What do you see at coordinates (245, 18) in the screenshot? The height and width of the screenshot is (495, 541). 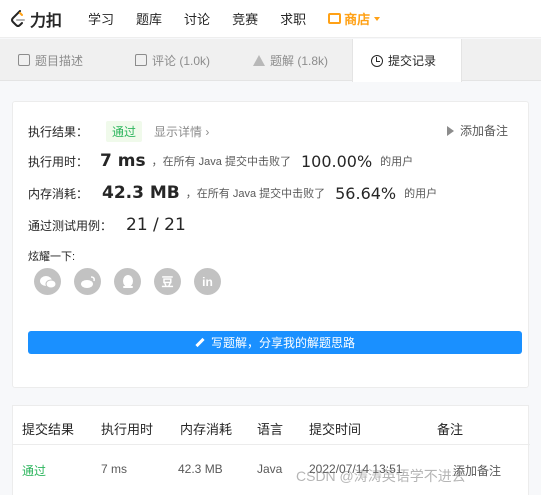 I see `nav-contest: 竞赛` at bounding box center [245, 18].